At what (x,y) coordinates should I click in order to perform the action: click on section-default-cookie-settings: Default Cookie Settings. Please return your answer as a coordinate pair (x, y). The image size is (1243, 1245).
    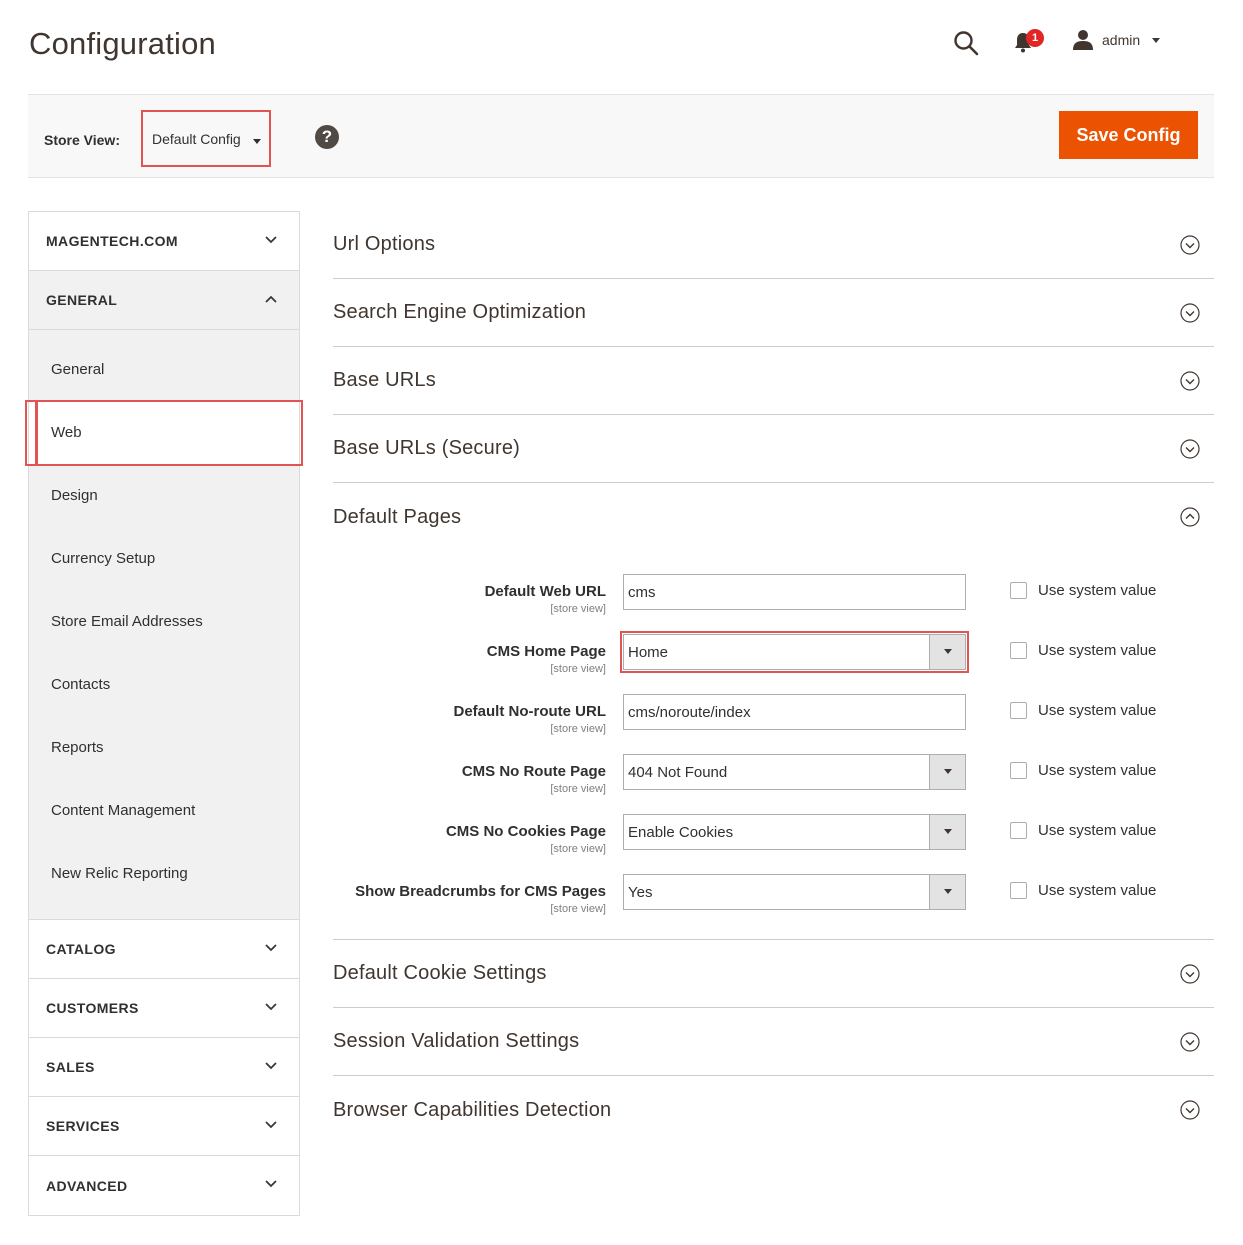
    Looking at the image, I should click on (773, 974).